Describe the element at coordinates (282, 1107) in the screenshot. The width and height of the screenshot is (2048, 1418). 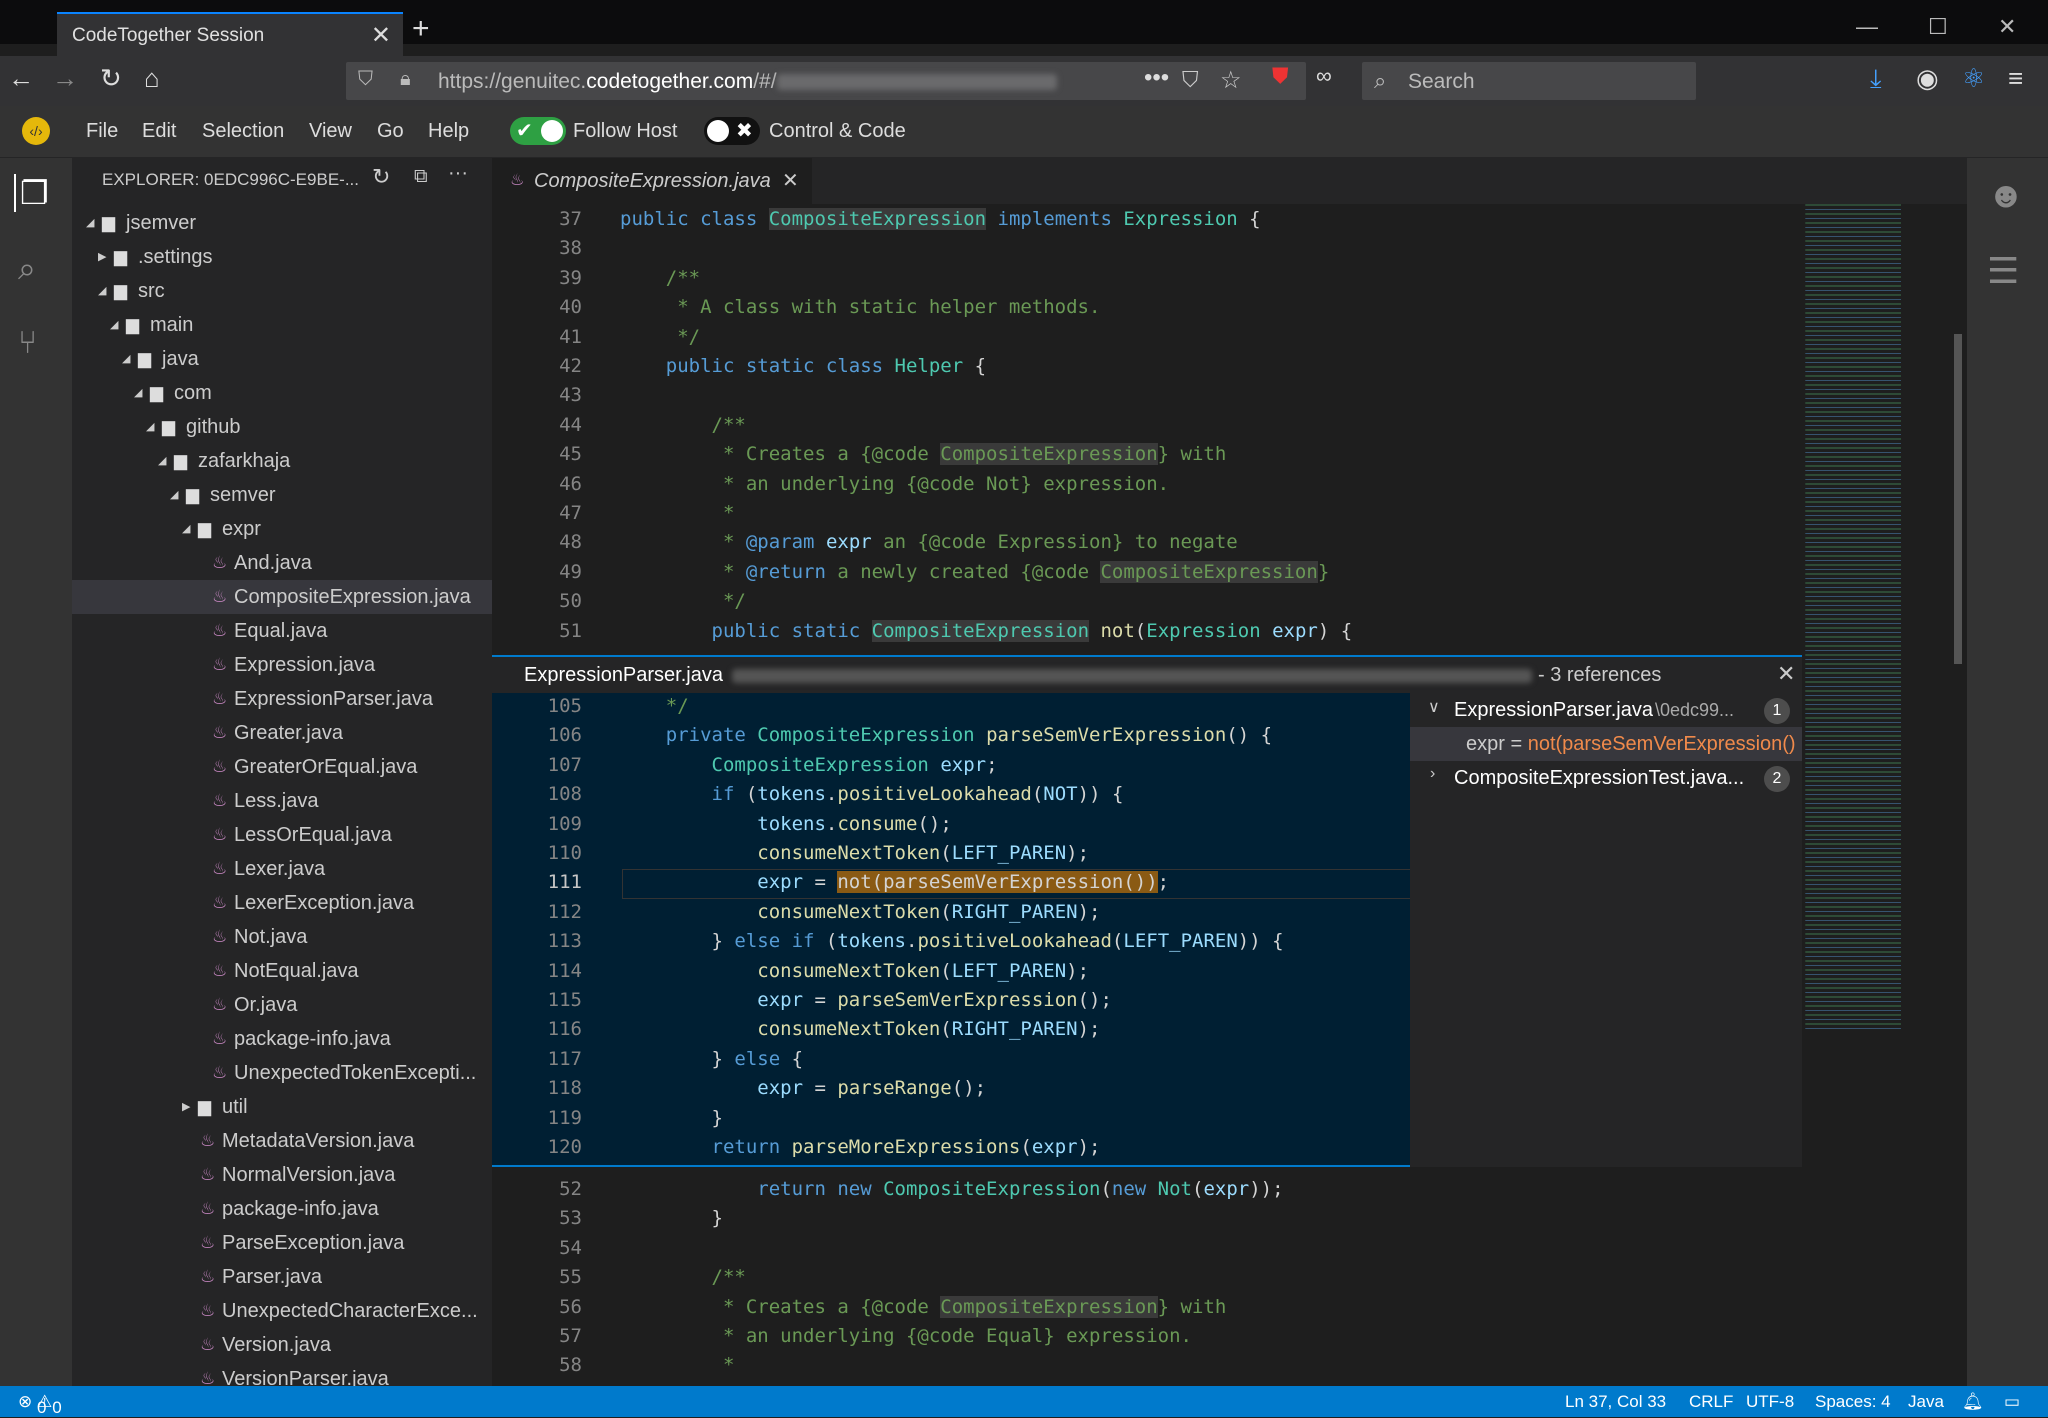
I see `tree-folder: ▶ ▆ util` at that location.